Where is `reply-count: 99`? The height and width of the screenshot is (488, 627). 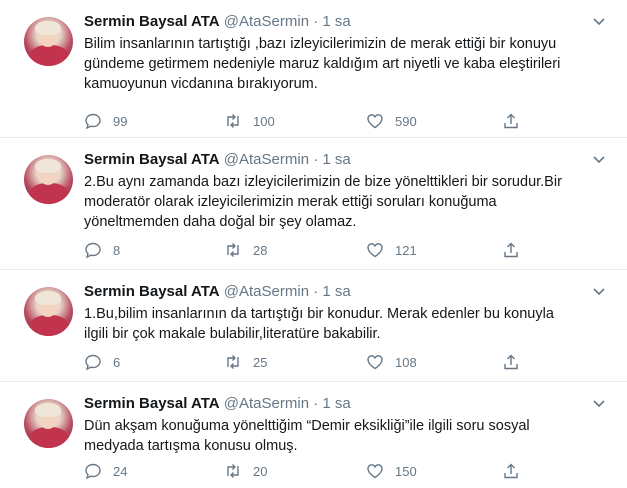
reply-count: 99 is located at coordinates (120, 121).